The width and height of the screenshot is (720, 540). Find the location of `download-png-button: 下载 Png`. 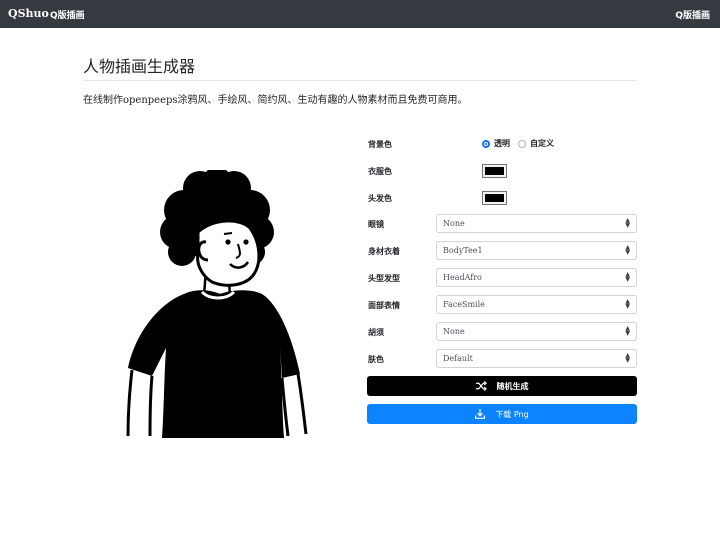

download-png-button: 下载 Png is located at coordinates (502, 414).